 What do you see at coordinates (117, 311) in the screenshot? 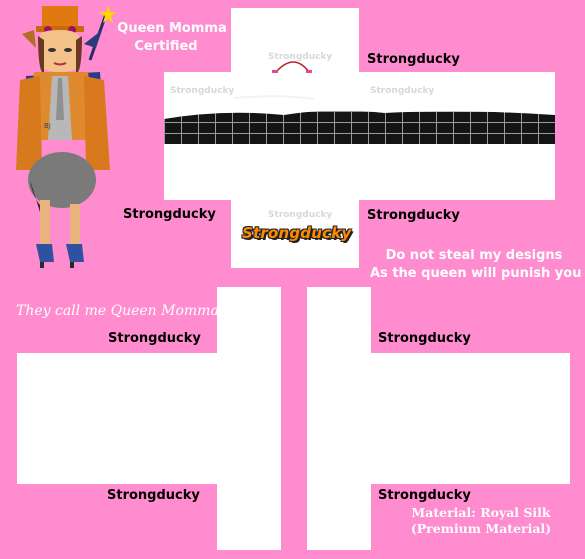
I see `tagline: They call me Queen Momma` at bounding box center [117, 311].